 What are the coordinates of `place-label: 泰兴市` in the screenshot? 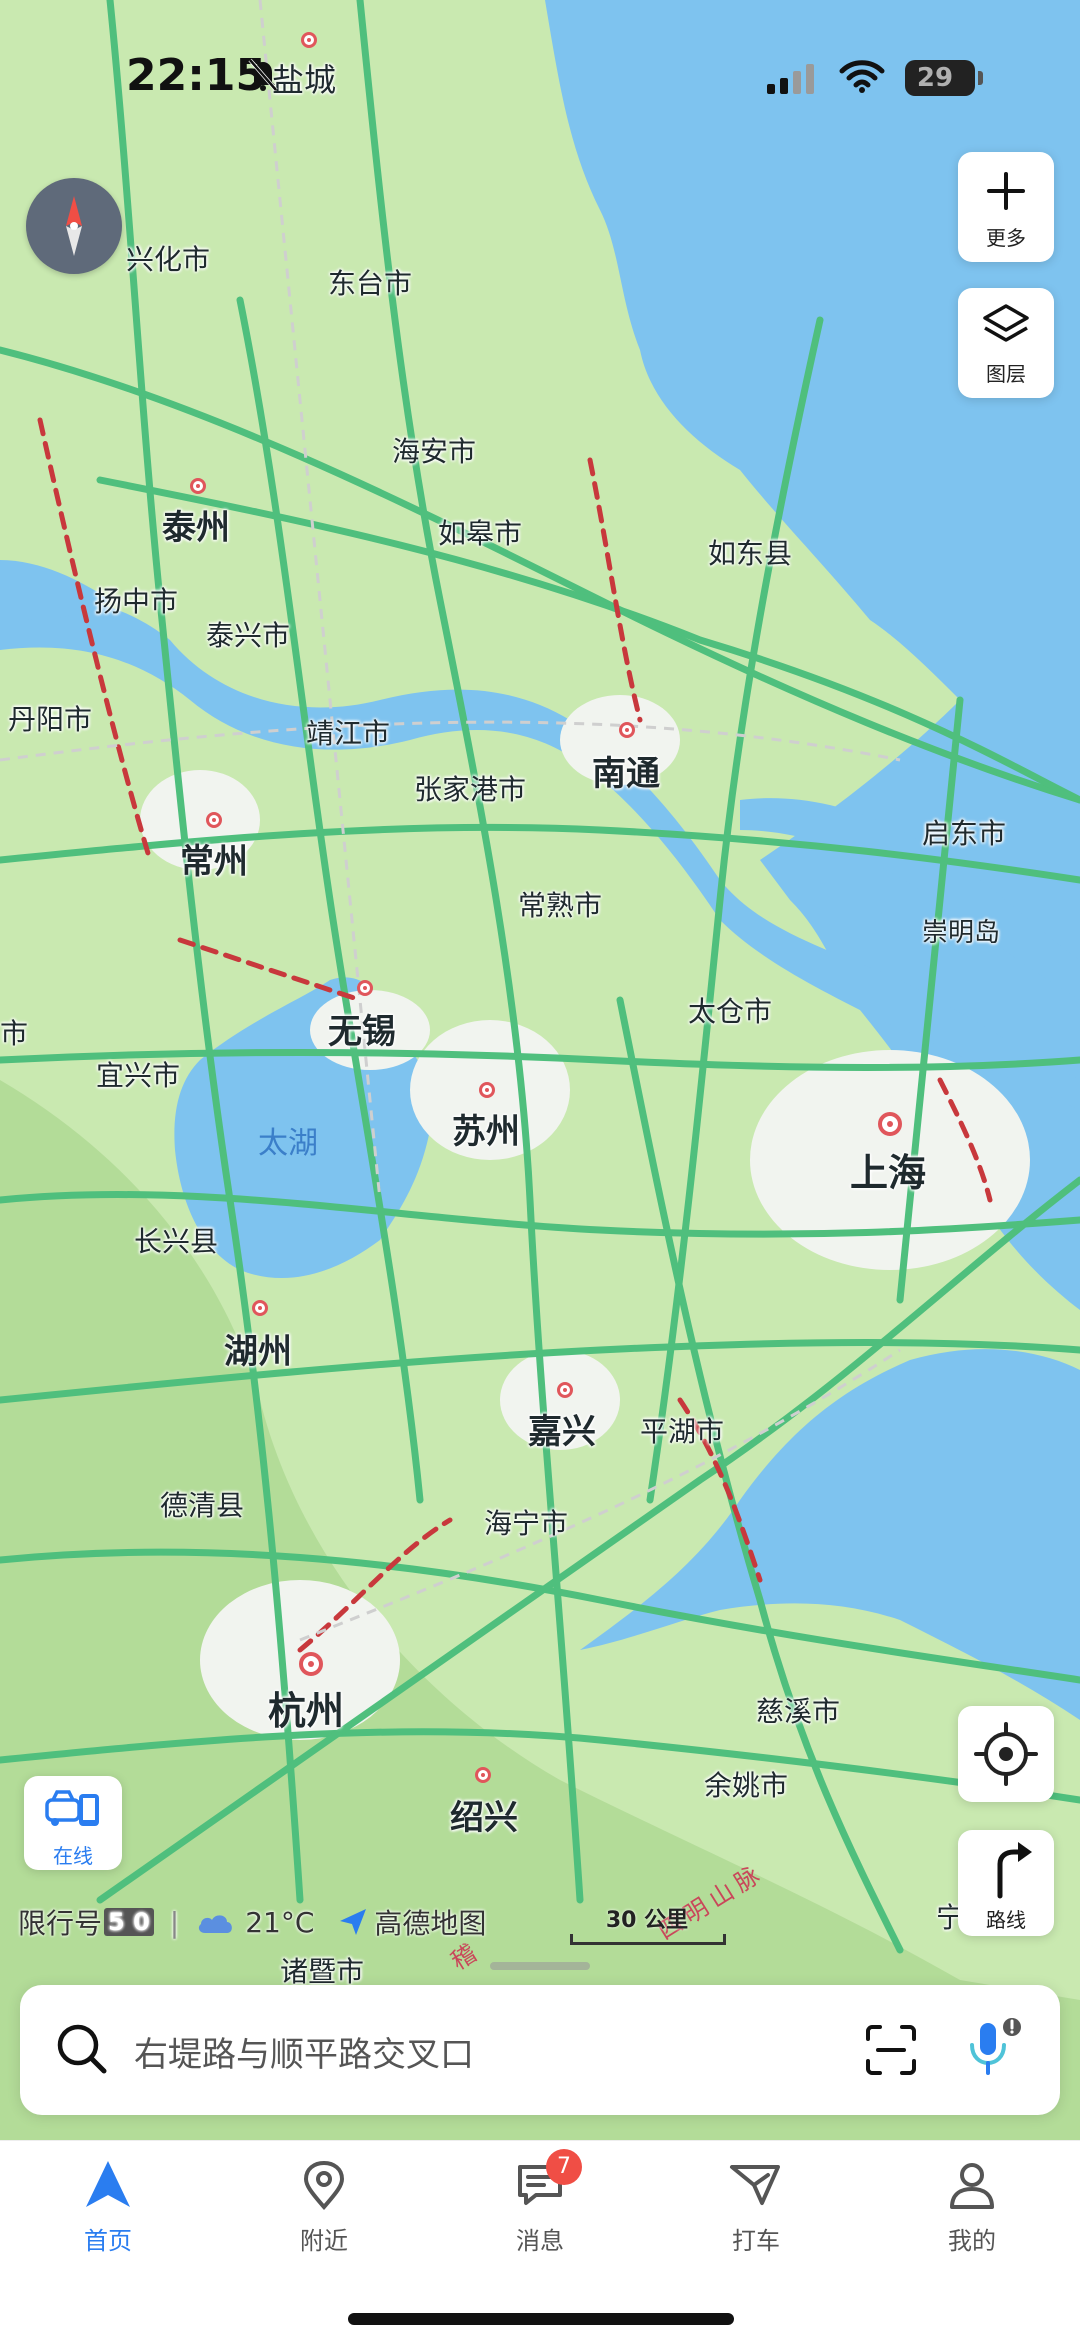 It's located at (248, 635).